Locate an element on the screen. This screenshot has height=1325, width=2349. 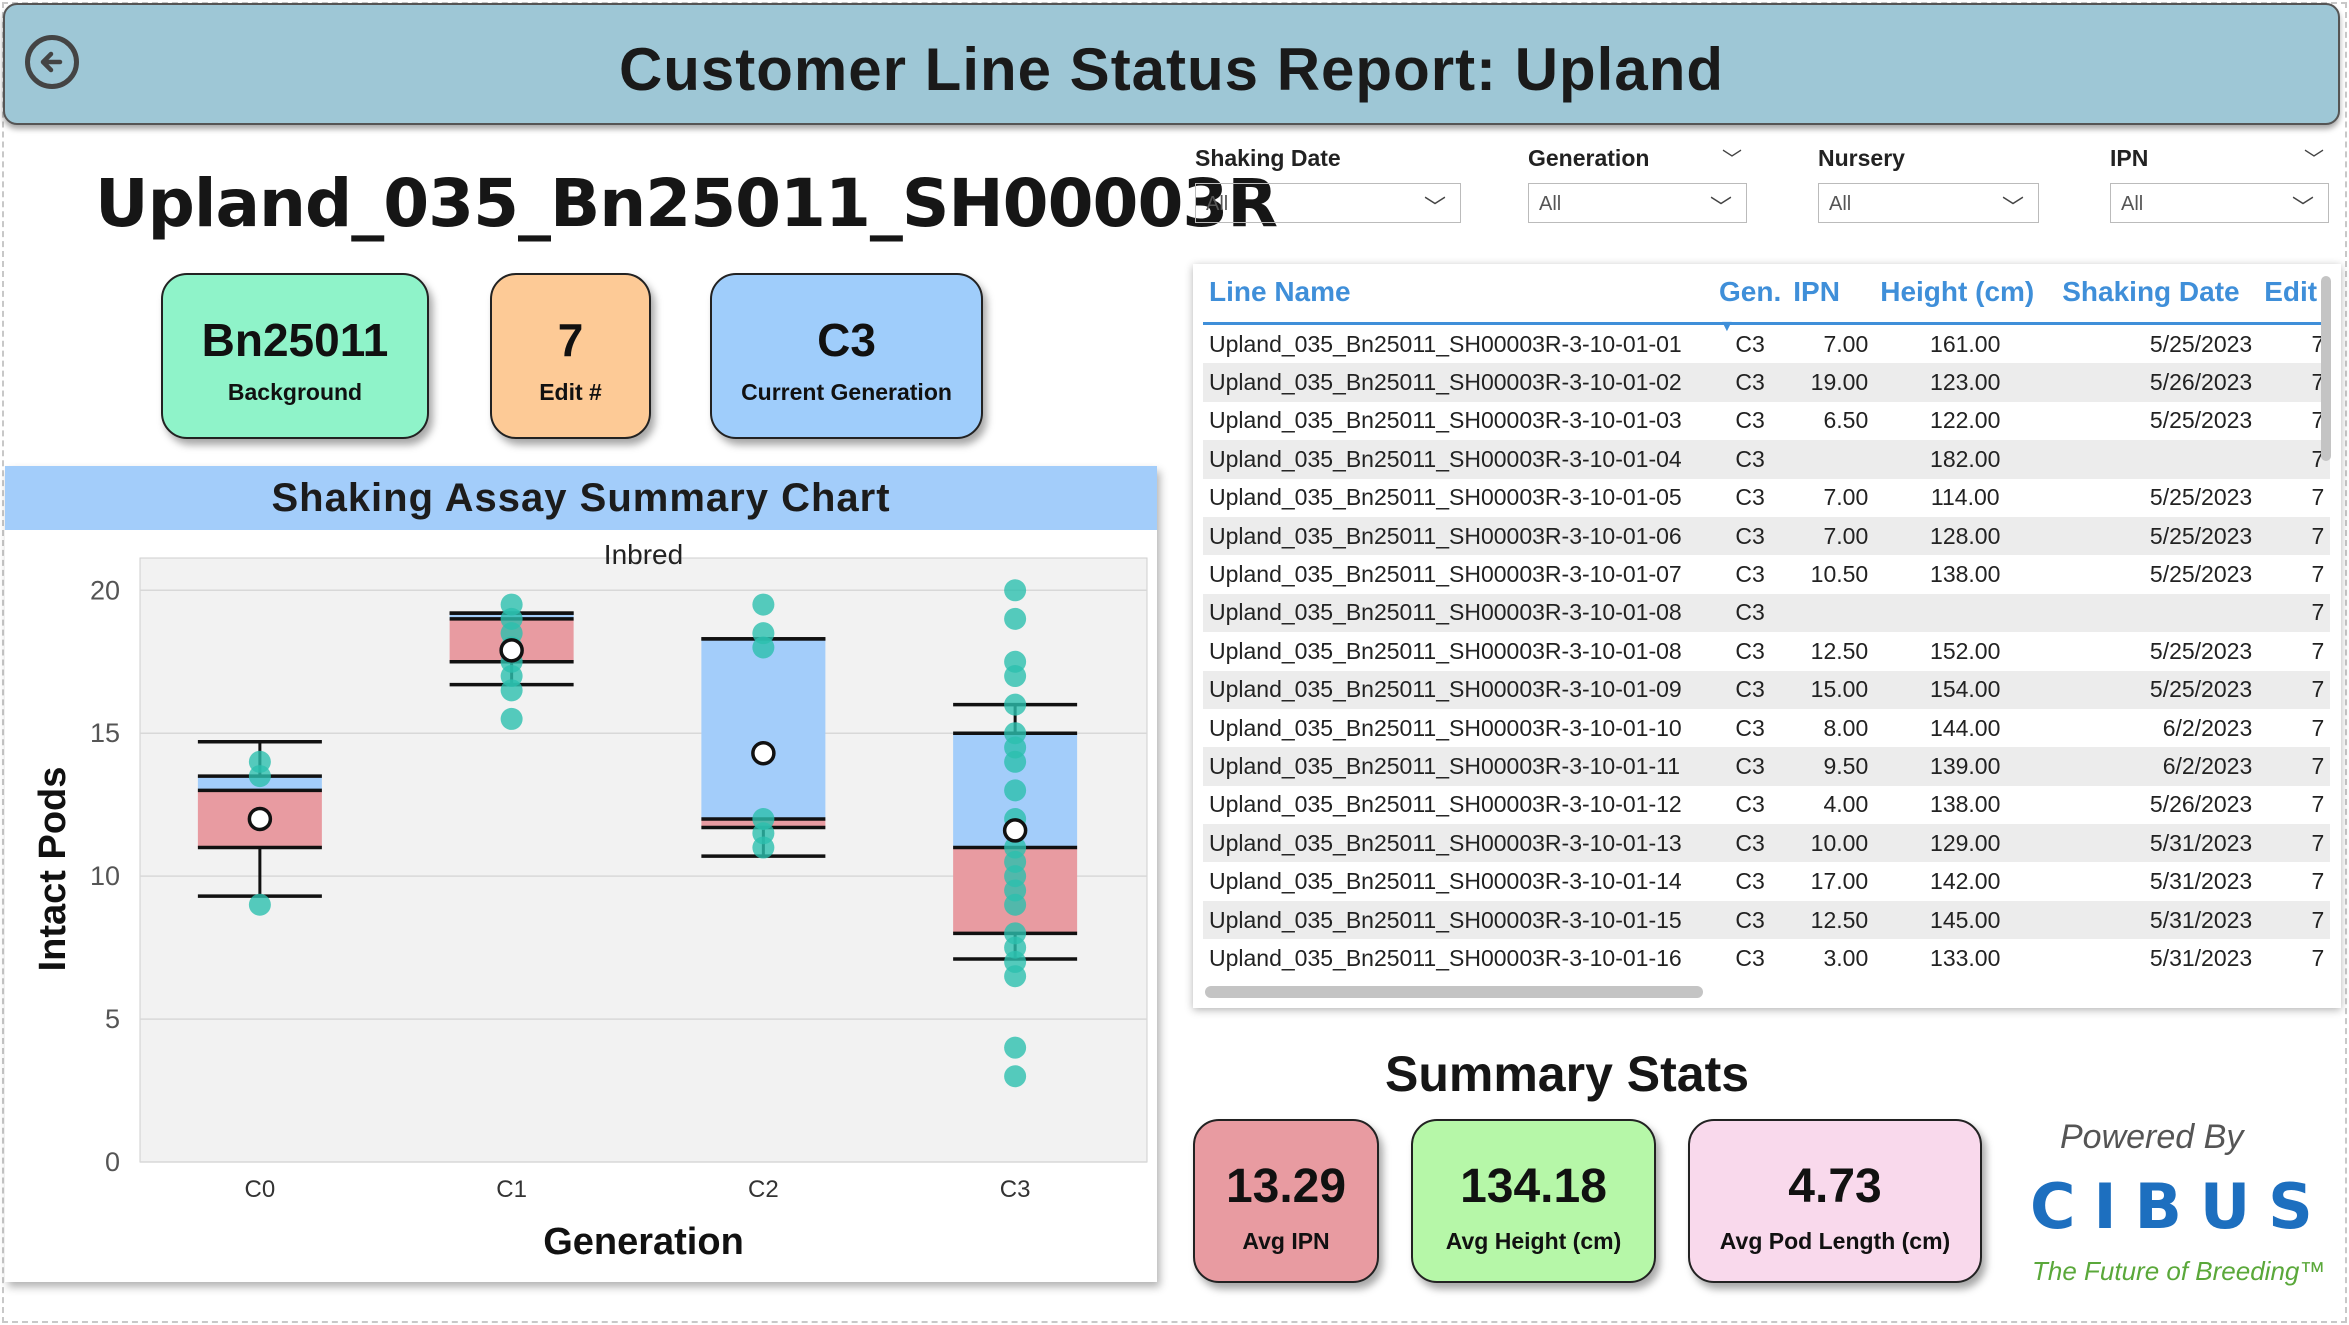
table-cell: Upland_035_Bn25011_SH00003R-3-10-01-05 is located at coordinates (1445, 497).